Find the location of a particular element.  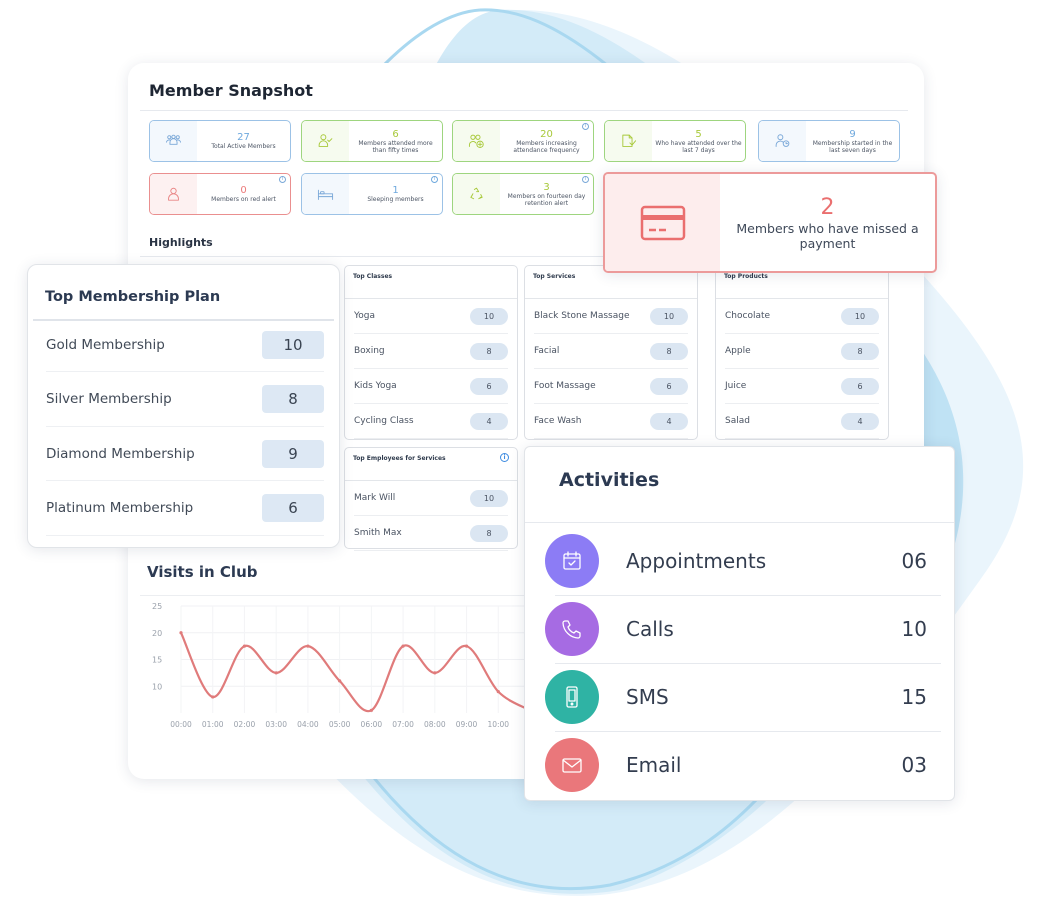

file-check-icon is located at coordinates (629, 140).